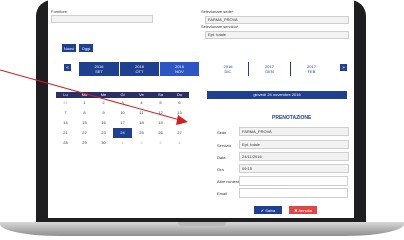 The height and width of the screenshot is (240, 404). I want to click on ora-field: 09:15, so click(294, 168).